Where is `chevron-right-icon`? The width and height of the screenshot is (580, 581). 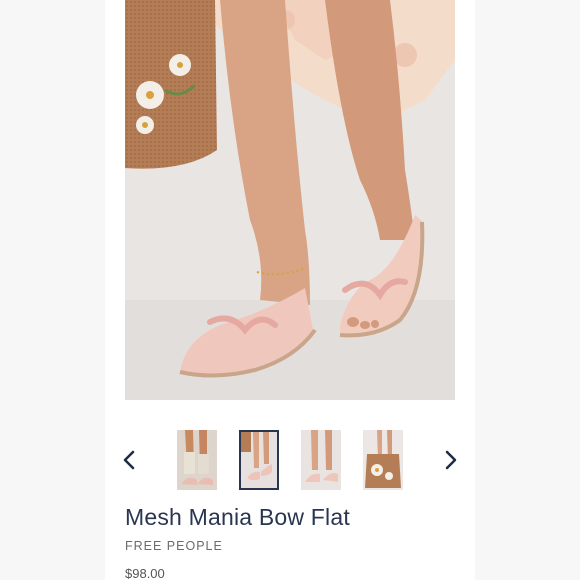 chevron-right-icon is located at coordinates (450, 460).